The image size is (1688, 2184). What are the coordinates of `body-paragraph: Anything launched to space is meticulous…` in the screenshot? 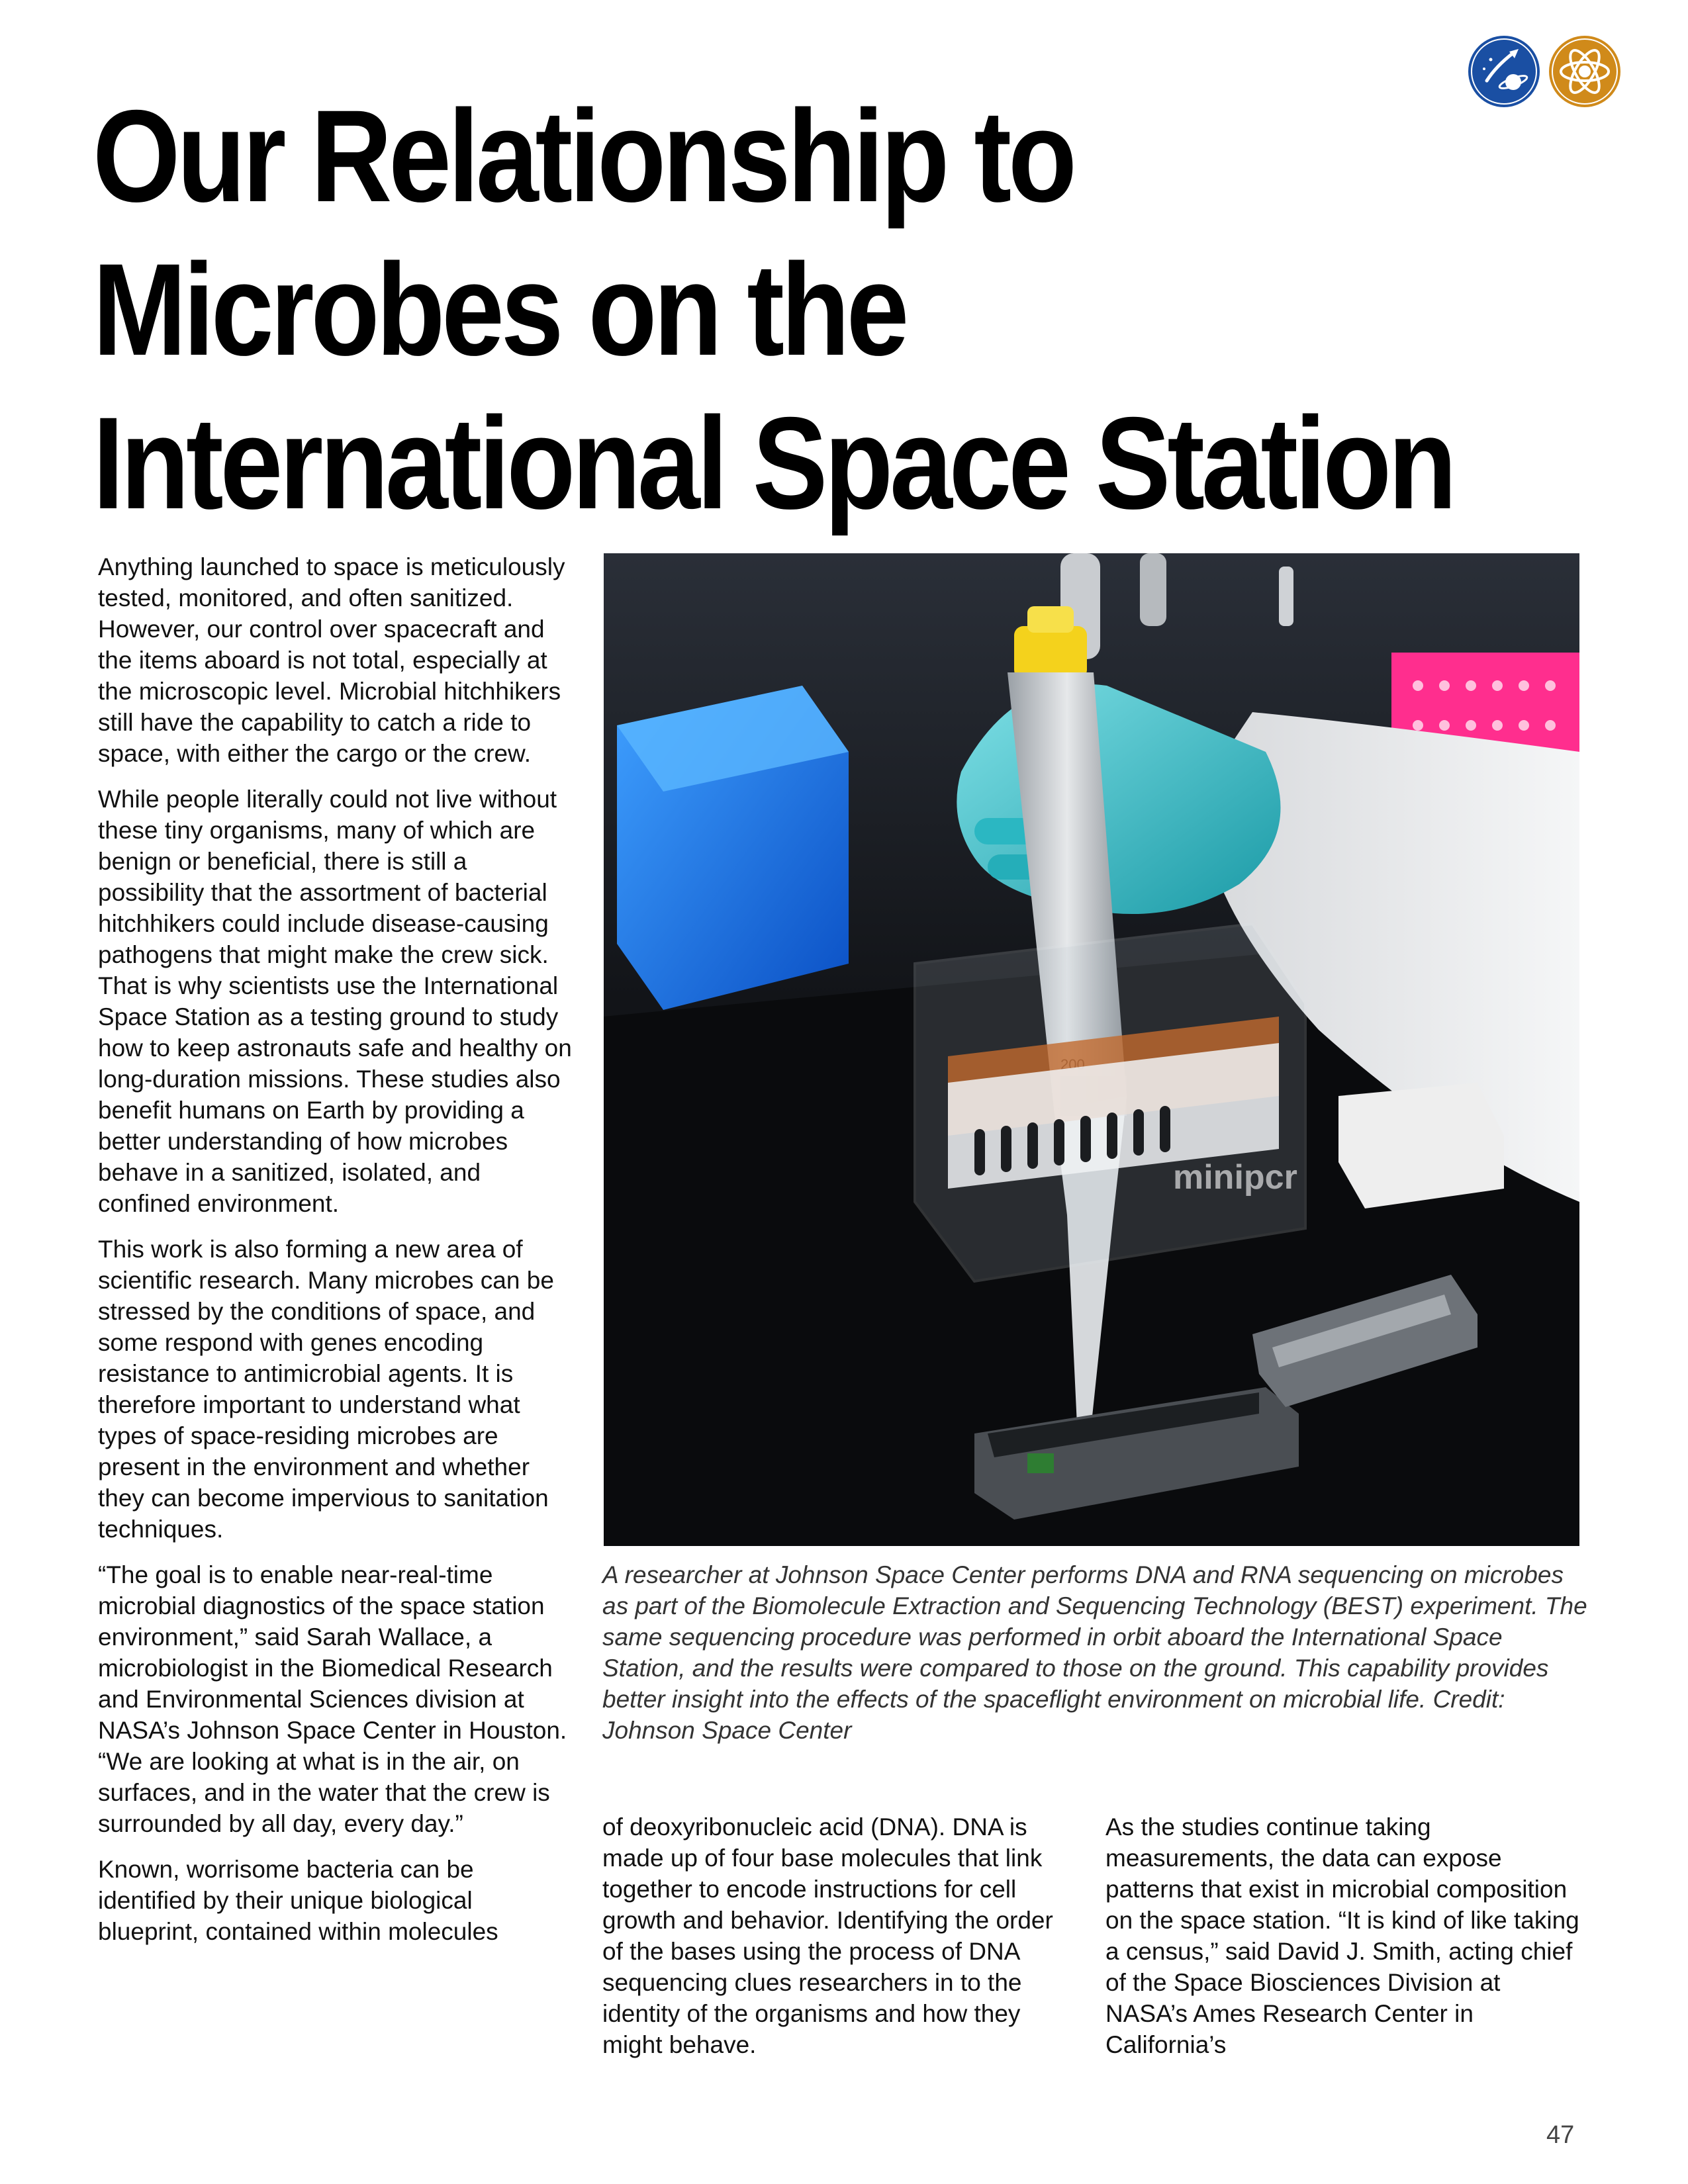 It's located at (331, 660).